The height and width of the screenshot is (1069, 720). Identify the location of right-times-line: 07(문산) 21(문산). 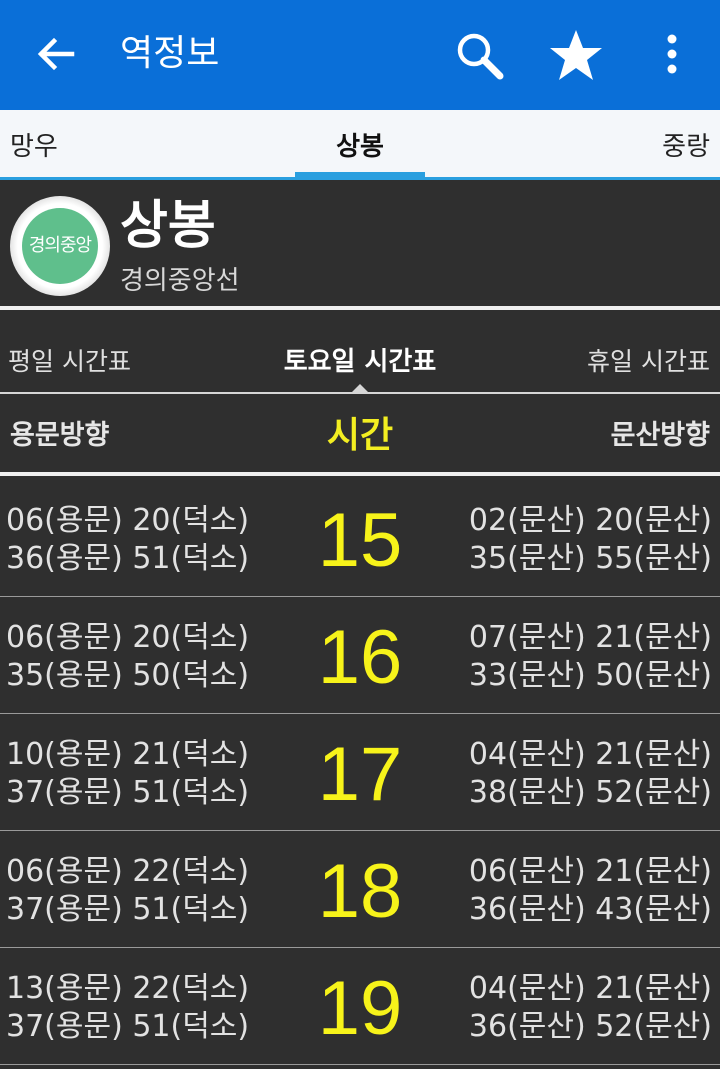
(590, 637).